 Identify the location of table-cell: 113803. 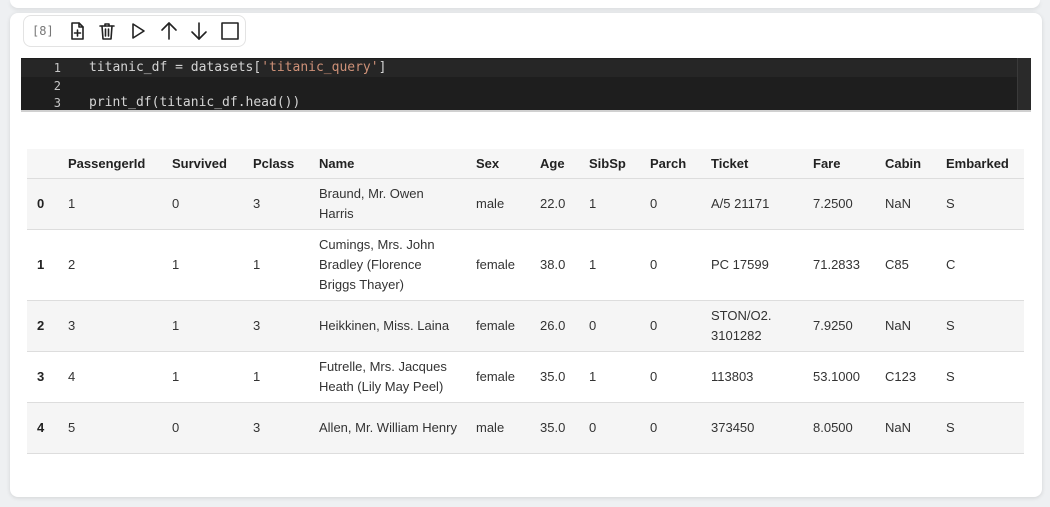
(732, 376).